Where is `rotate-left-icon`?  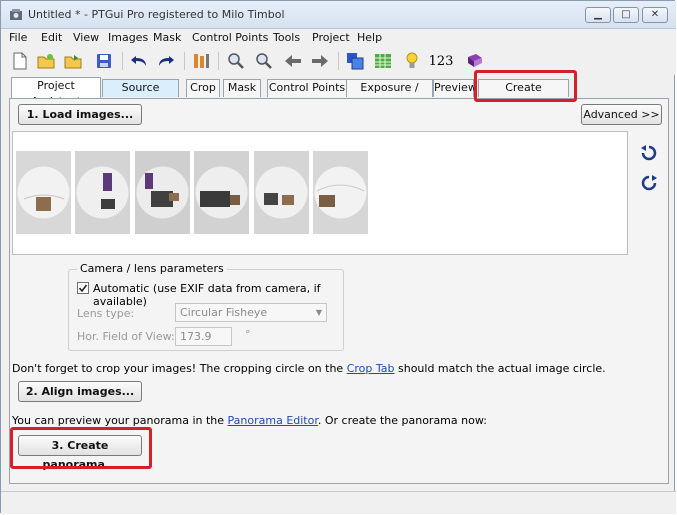
rotate-left-icon is located at coordinates (649, 153).